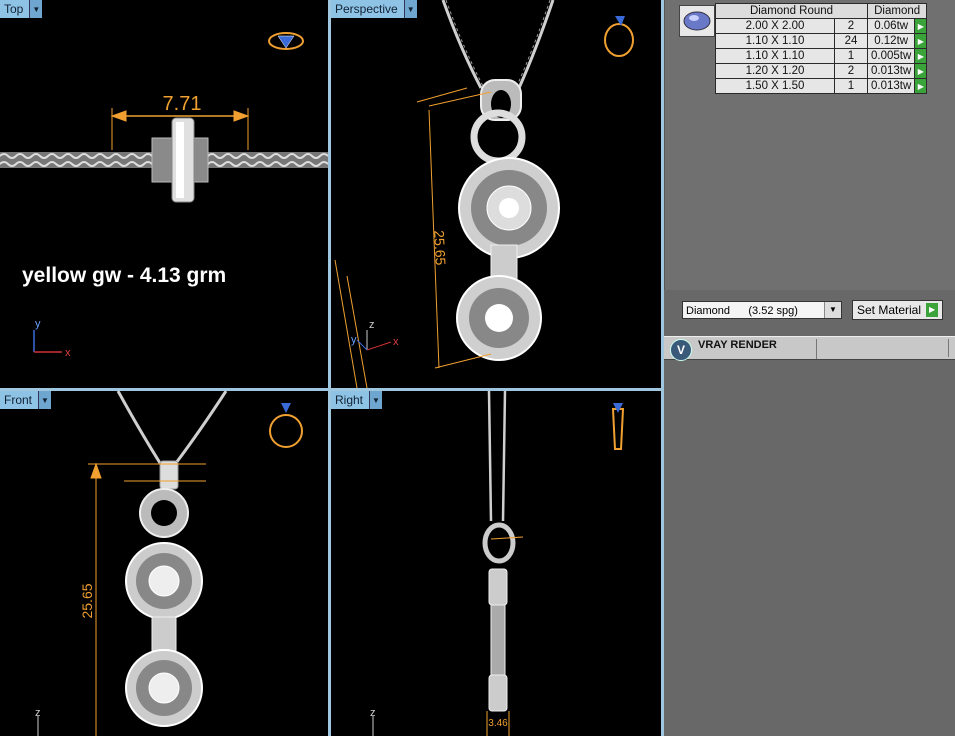  What do you see at coordinates (737, 345) in the screenshot?
I see `vray-render-label: VRAY RENDER` at bounding box center [737, 345].